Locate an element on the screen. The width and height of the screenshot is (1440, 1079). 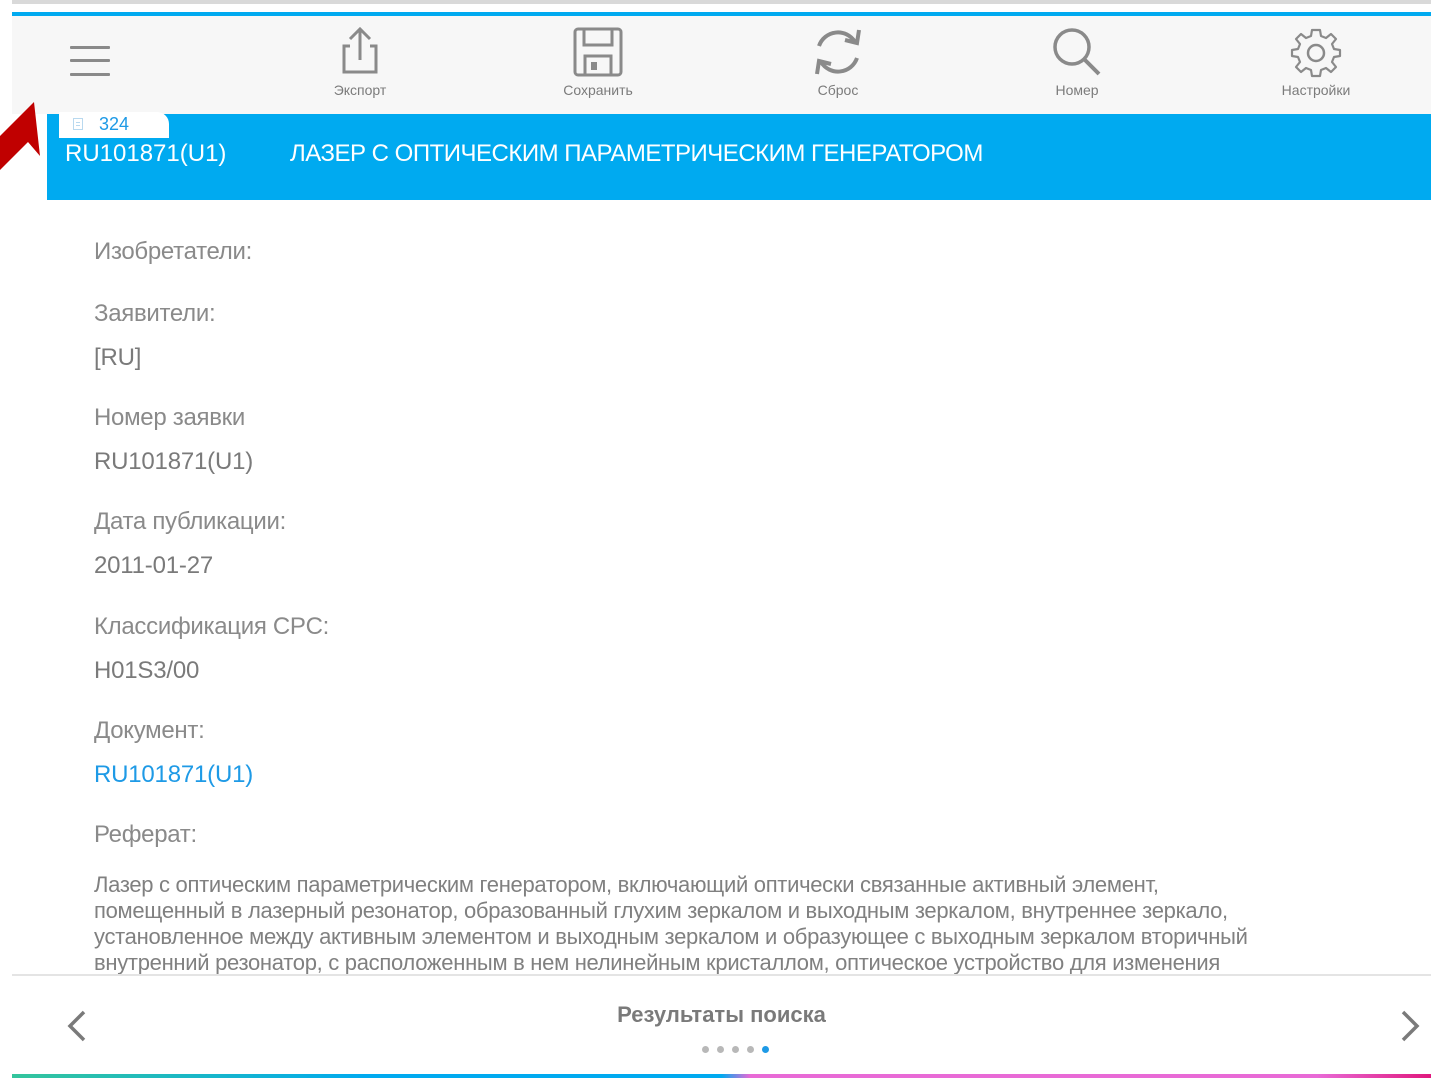
refresh-icon is located at coordinates (838, 52).